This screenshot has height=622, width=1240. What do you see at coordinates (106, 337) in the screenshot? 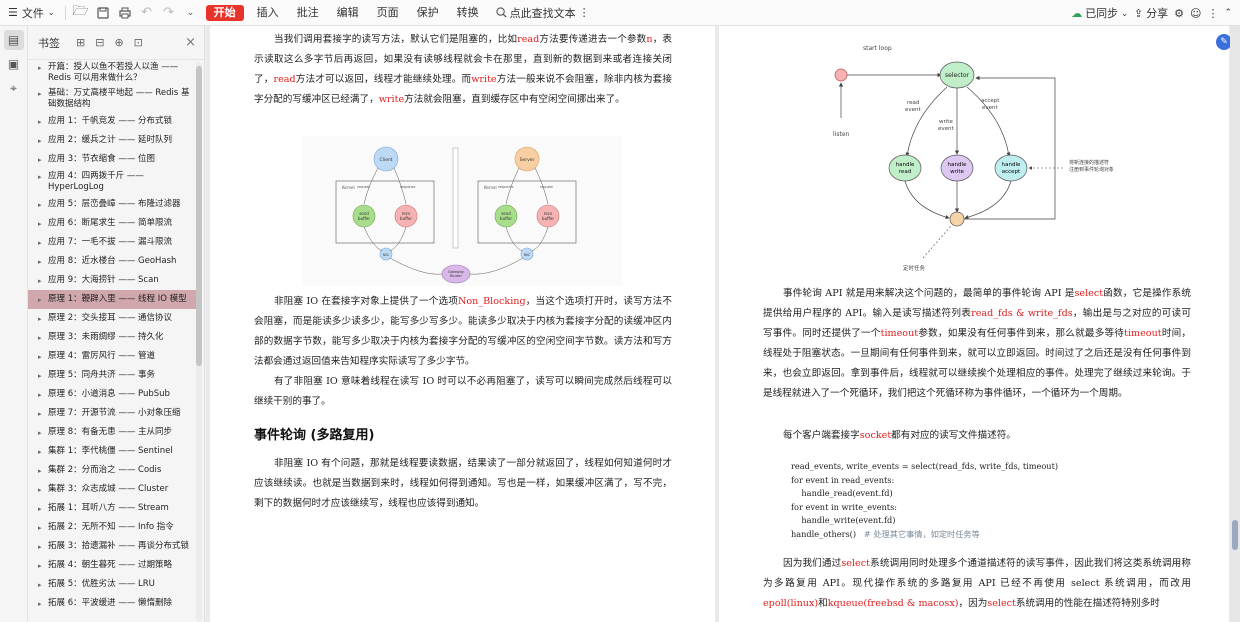
I see `bookmark-item-label: 原理 3：未雨绸缪 —— 持久化` at bounding box center [106, 337].